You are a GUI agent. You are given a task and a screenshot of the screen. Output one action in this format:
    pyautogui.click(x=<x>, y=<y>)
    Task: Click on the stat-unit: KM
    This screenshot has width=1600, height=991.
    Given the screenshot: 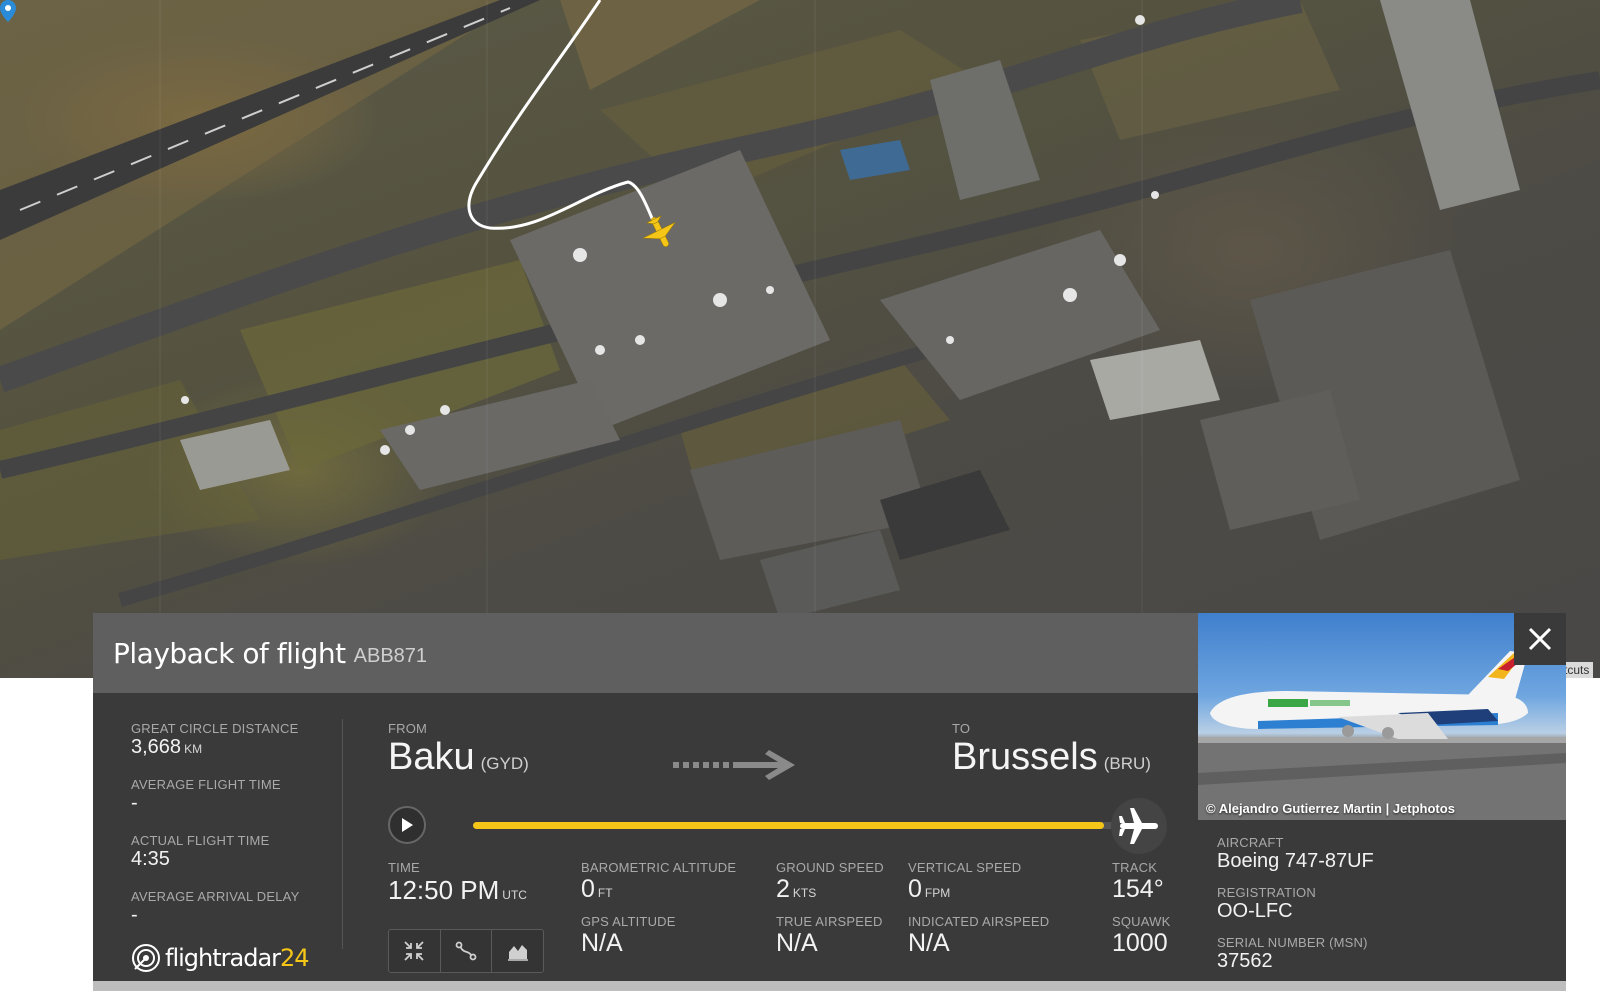 What is the action you would take?
    pyautogui.click(x=193, y=749)
    